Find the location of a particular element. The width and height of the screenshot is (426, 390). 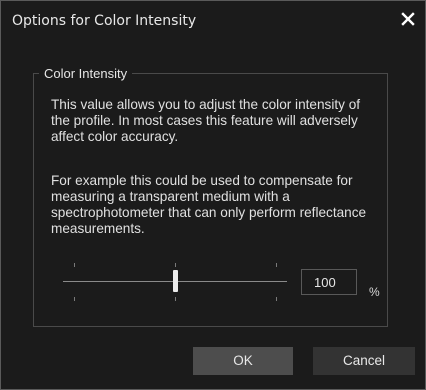

cancel-button: Cancel is located at coordinates (364, 361).